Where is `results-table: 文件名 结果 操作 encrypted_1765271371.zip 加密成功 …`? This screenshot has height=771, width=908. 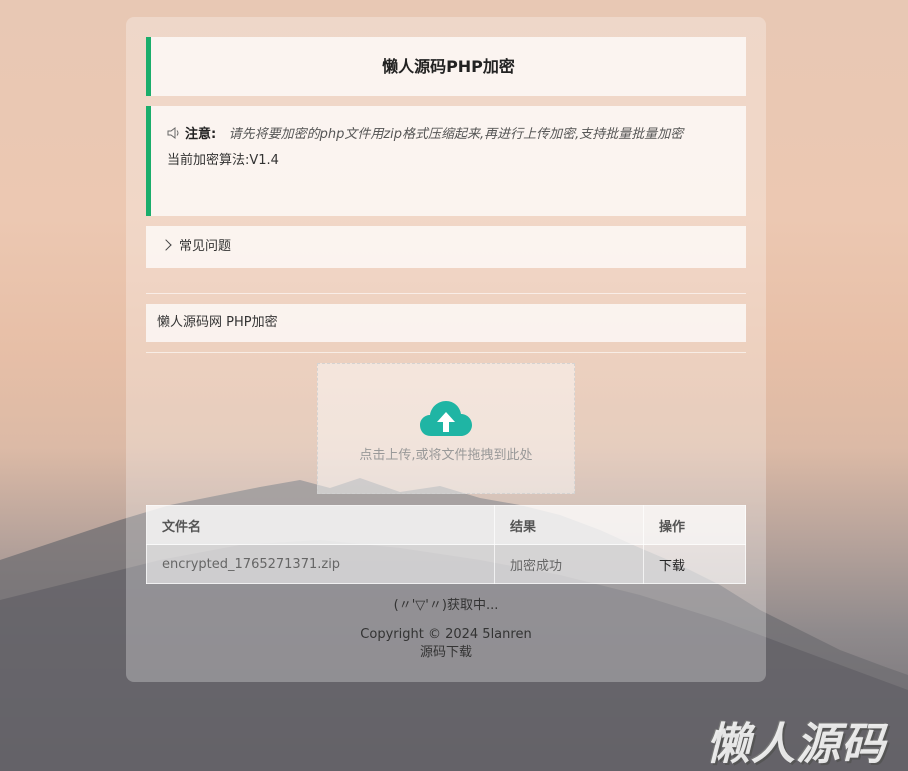
results-table: 文件名 结果 操作 encrypted_1765271371.zip 加密成功 … is located at coordinates (446, 544).